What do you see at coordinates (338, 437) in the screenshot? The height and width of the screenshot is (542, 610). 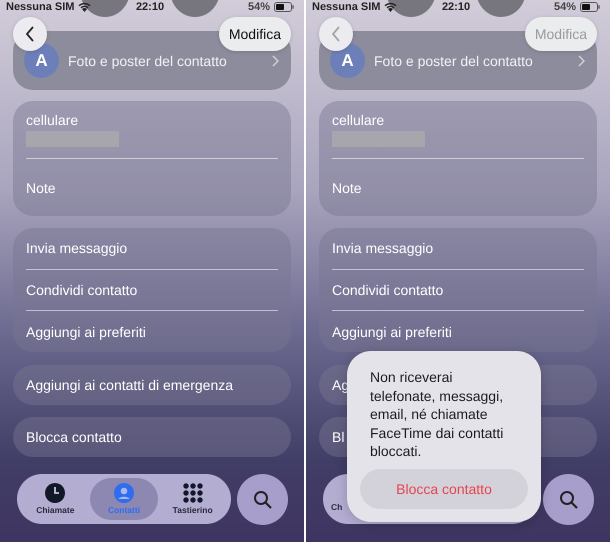 I see `action-item: Bl` at bounding box center [338, 437].